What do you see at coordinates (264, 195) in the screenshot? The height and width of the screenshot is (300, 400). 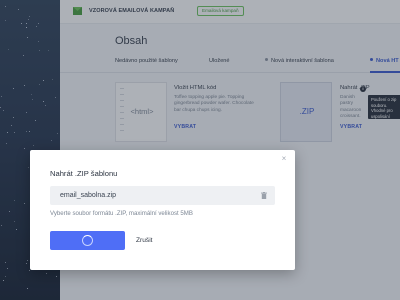 I see `trash-icon` at bounding box center [264, 195].